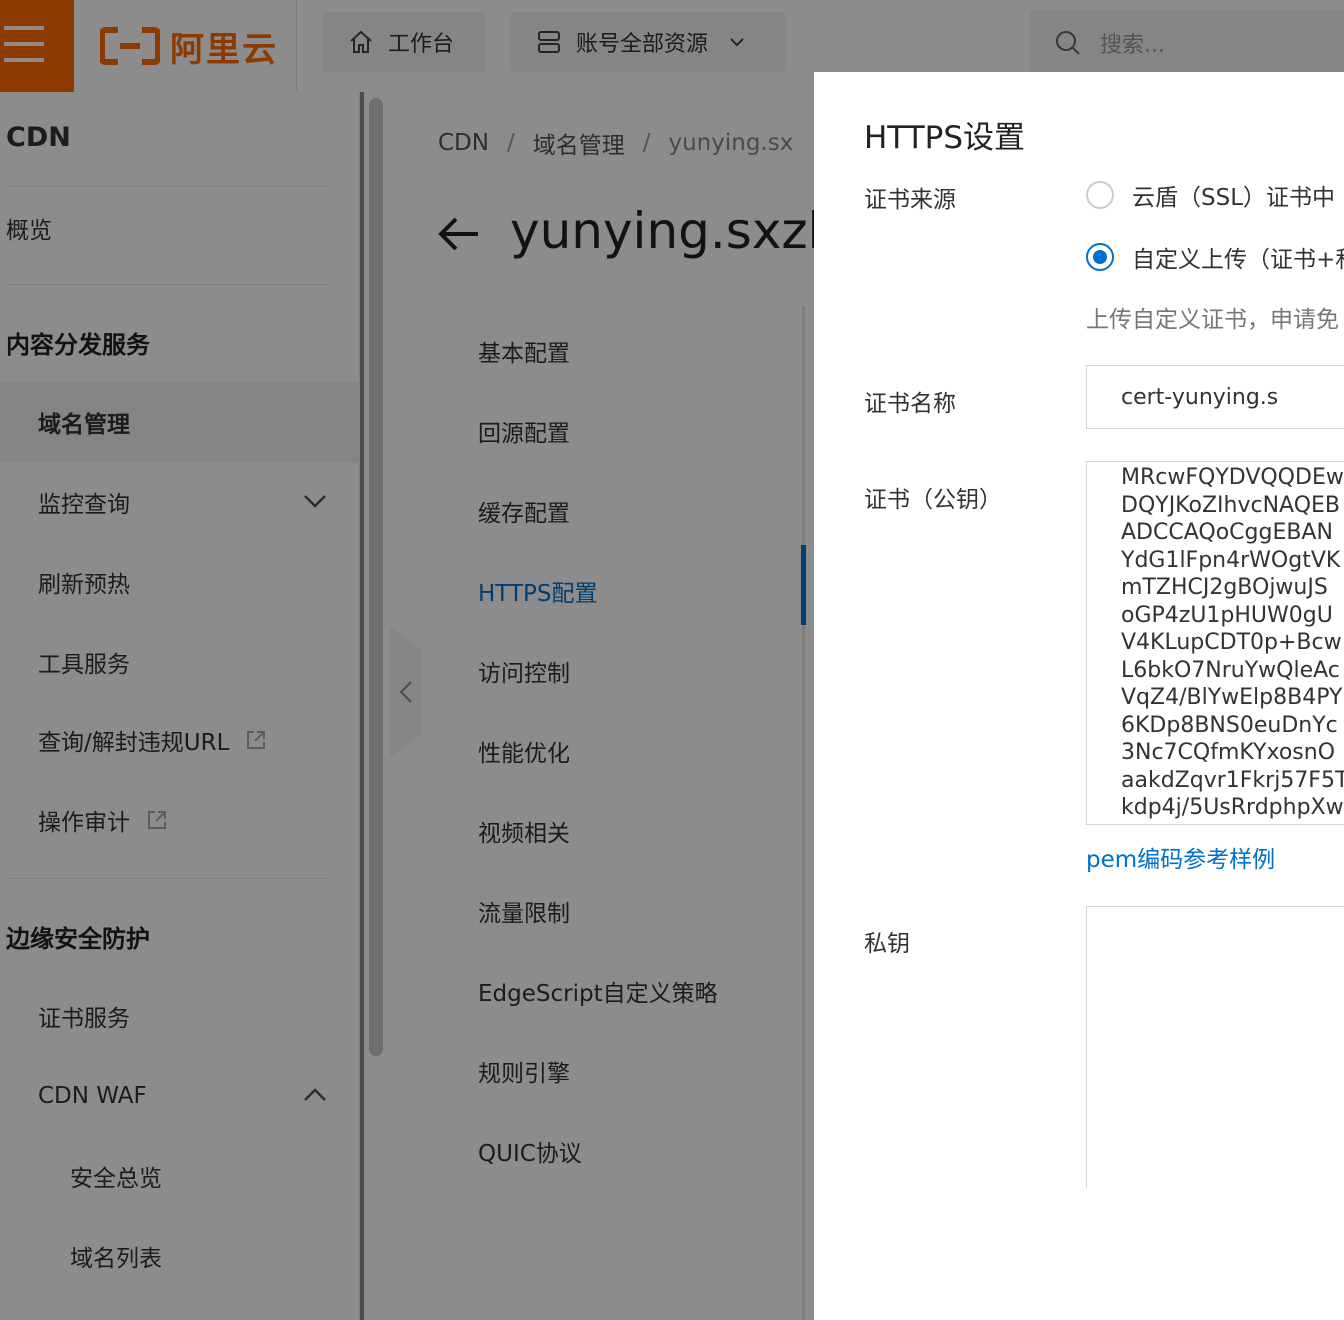 The image size is (1344, 1320). What do you see at coordinates (1232, 807) in the screenshot?
I see `cert-line: kdp4j/5UsRrdphpXw` at bounding box center [1232, 807].